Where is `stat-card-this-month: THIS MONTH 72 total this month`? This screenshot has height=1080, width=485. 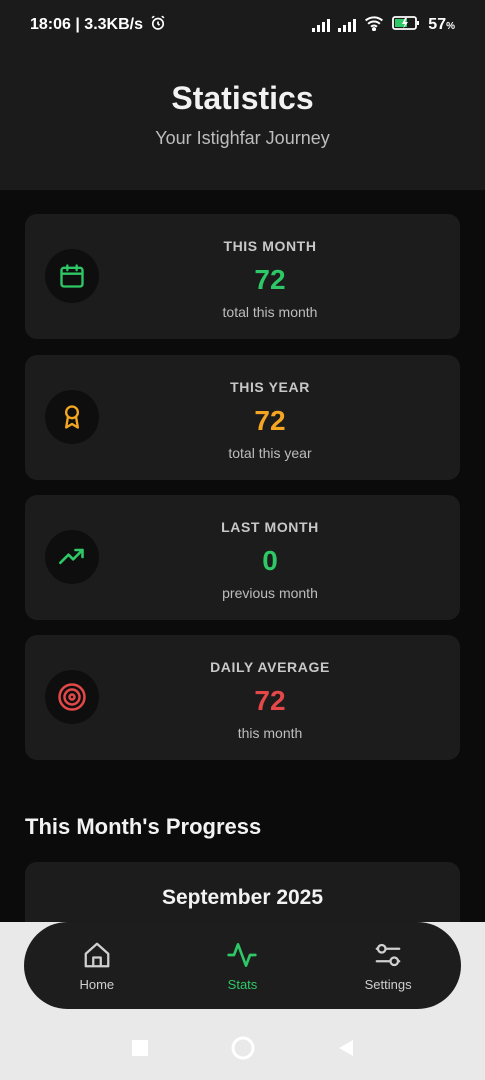
stat-card-this-month: THIS MONTH 72 total this month is located at coordinates (242, 276).